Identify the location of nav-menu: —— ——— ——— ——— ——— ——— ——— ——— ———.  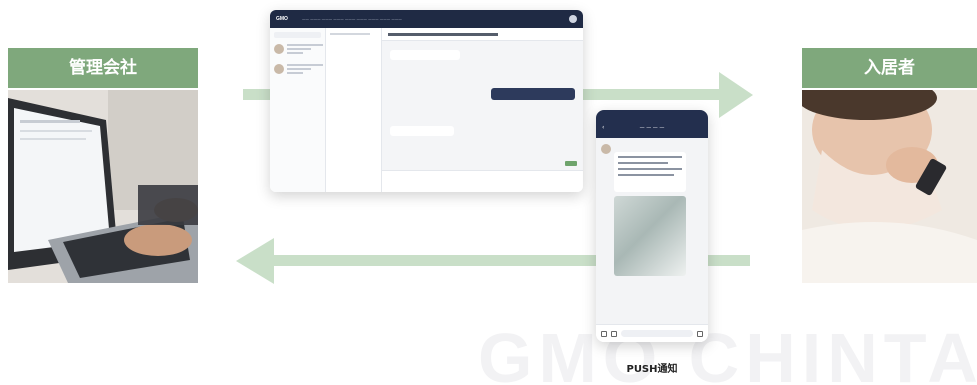
(351, 19).